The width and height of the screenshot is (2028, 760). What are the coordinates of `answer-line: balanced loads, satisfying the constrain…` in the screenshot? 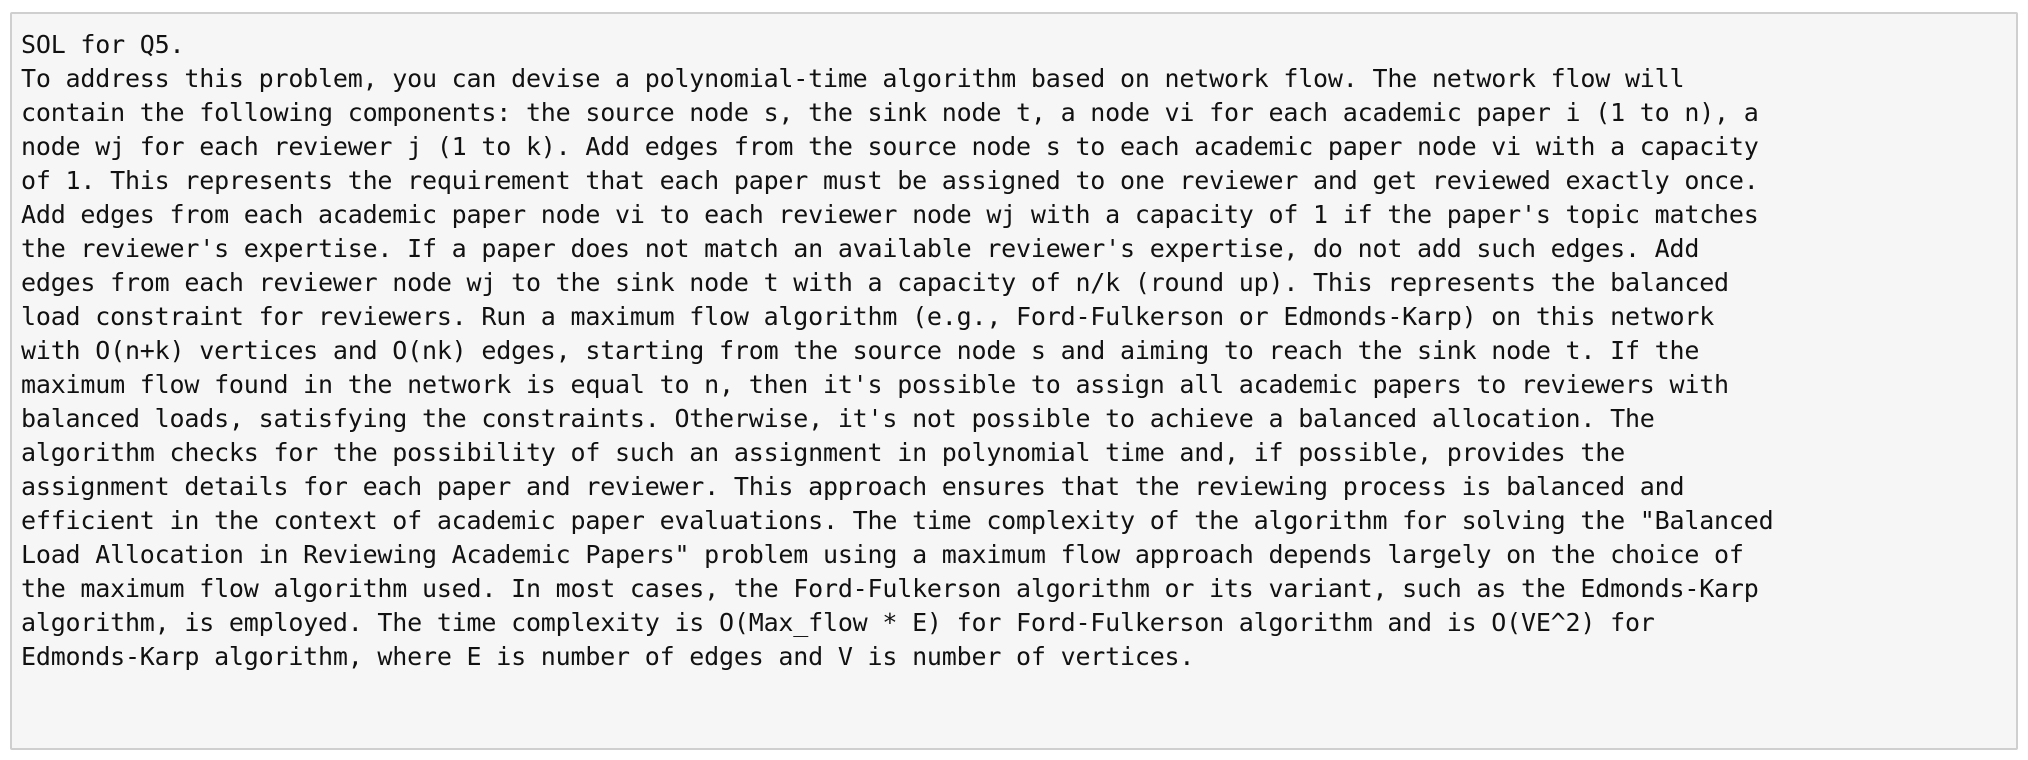 It's located at (838, 418).